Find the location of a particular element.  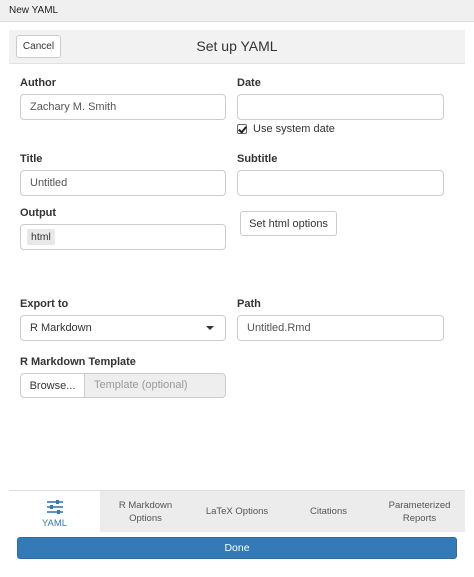

subtitle-label: Subtitle is located at coordinates (257, 159).